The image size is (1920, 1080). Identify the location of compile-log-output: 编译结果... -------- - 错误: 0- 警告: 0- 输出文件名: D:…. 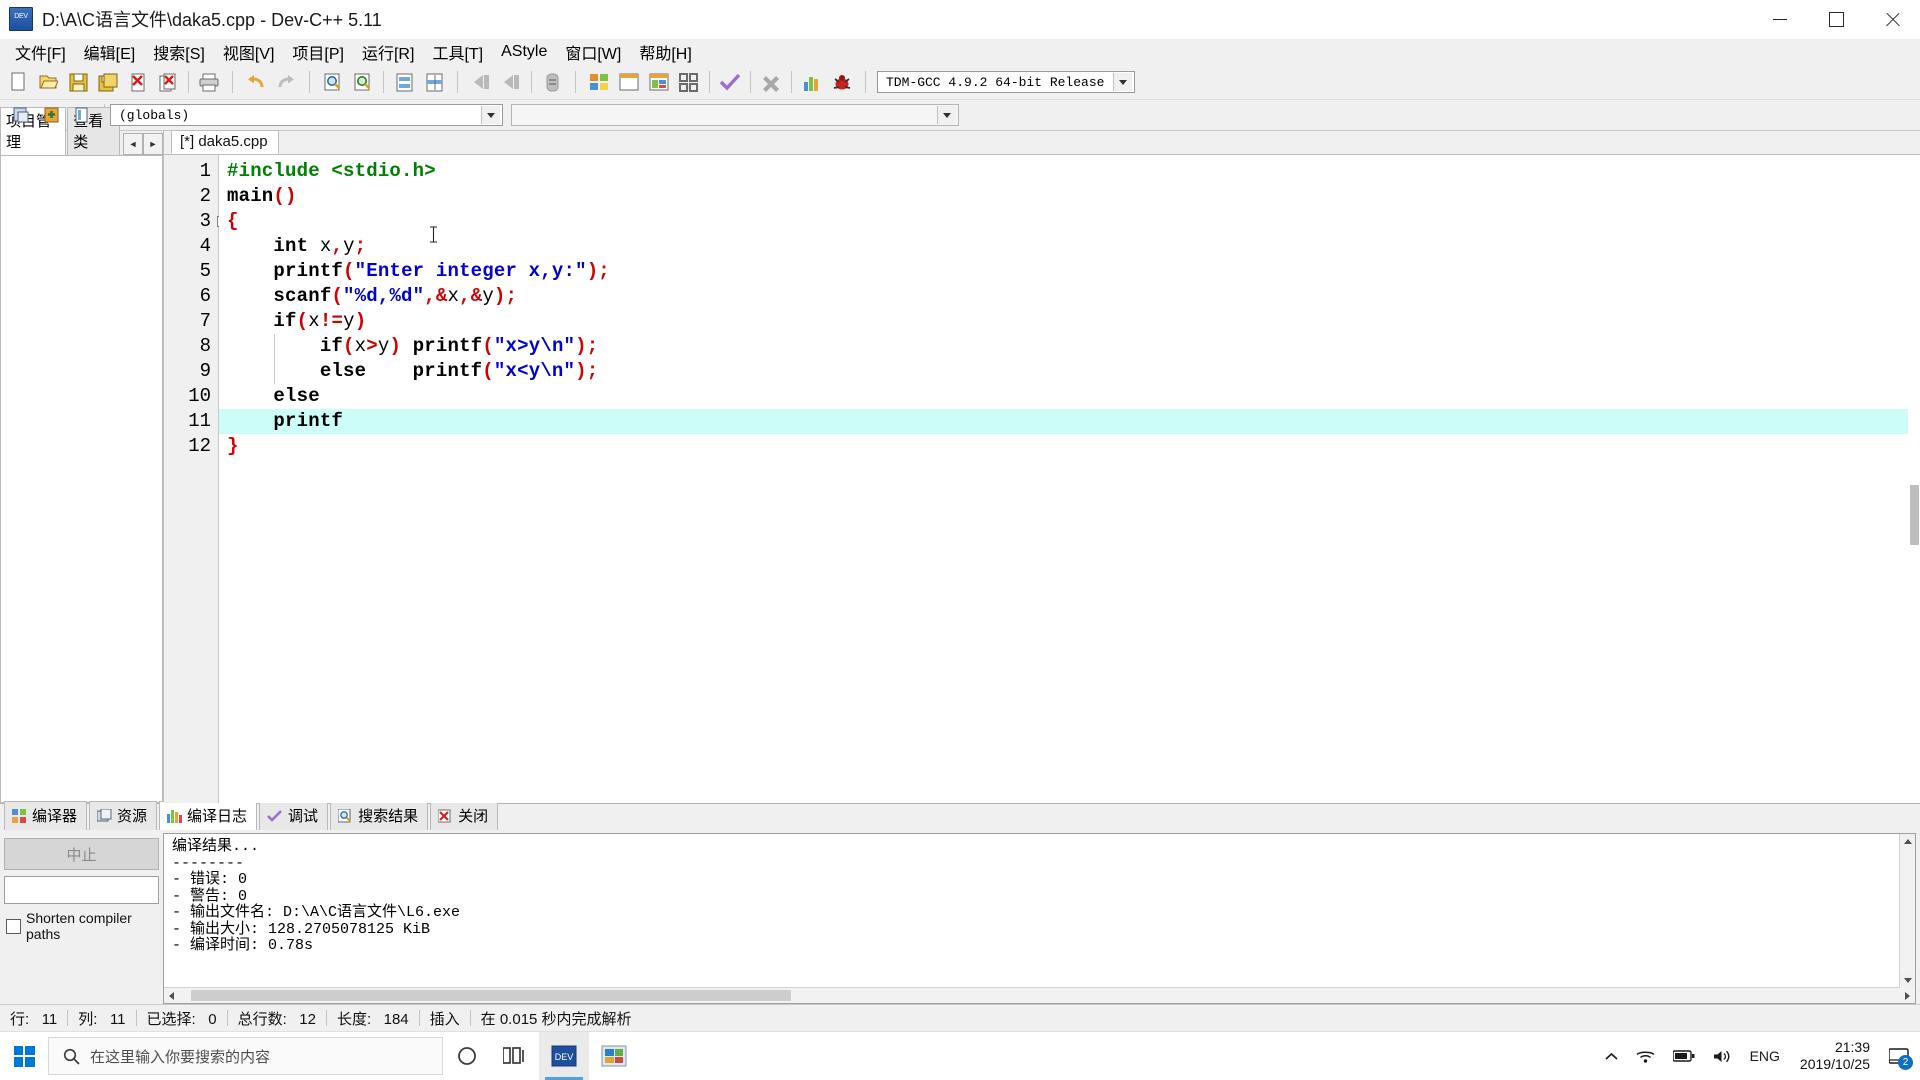
(1039, 918).